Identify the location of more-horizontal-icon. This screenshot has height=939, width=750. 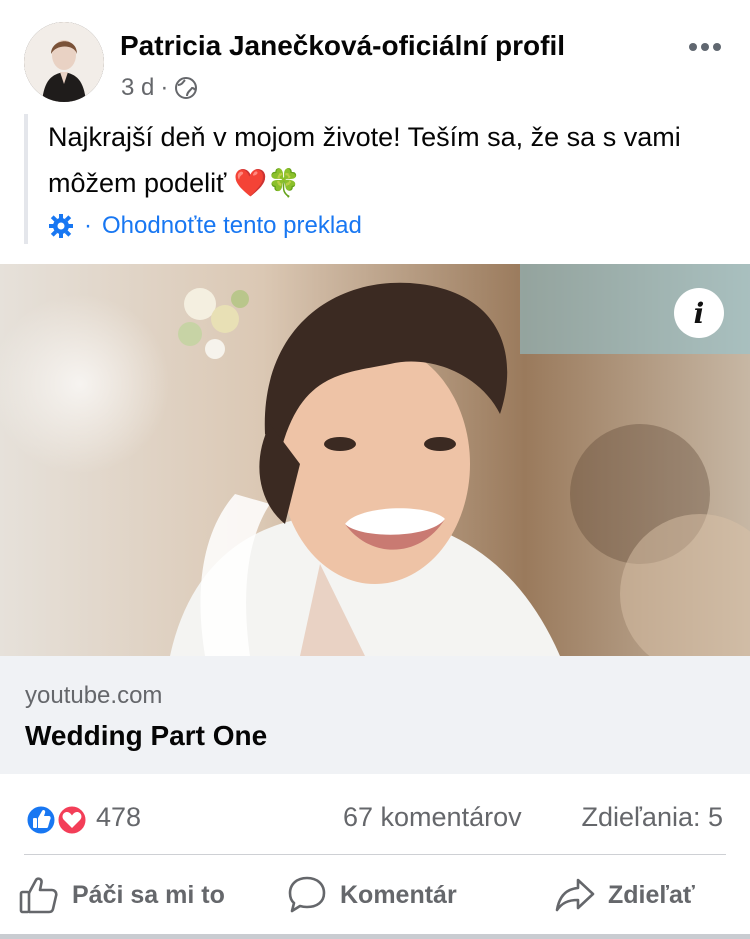
(705, 47).